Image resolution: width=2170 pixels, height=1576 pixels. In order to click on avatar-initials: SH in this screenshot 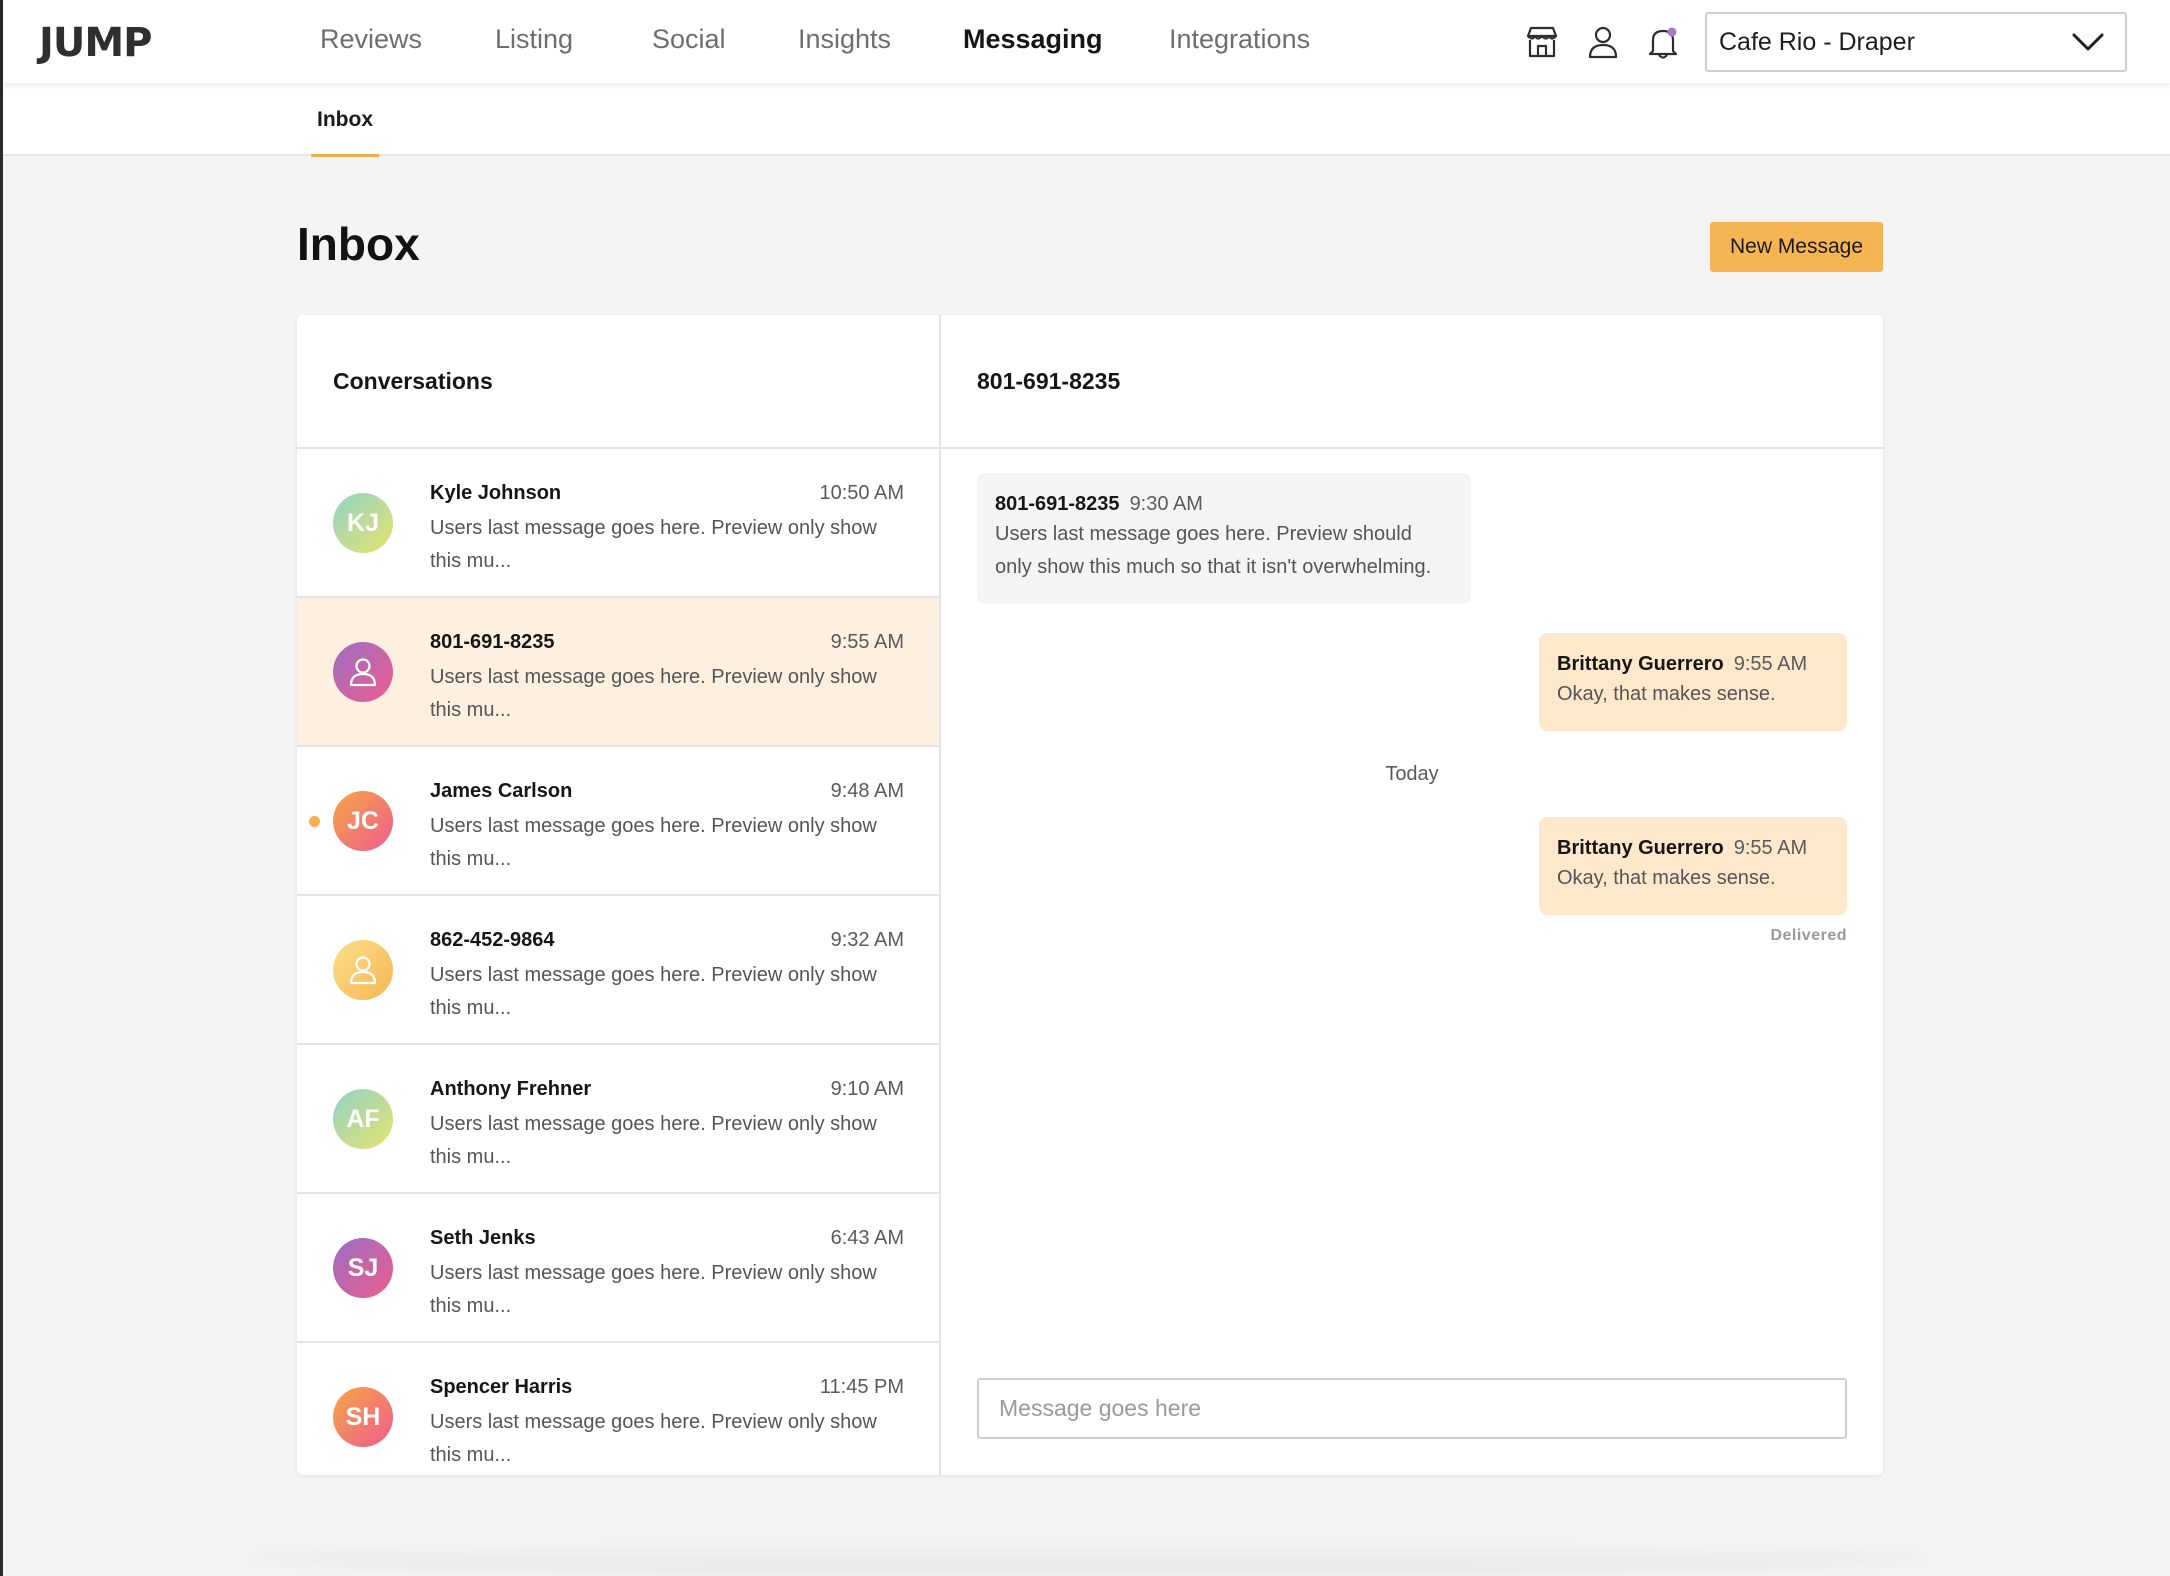, I will do `click(363, 1416)`.